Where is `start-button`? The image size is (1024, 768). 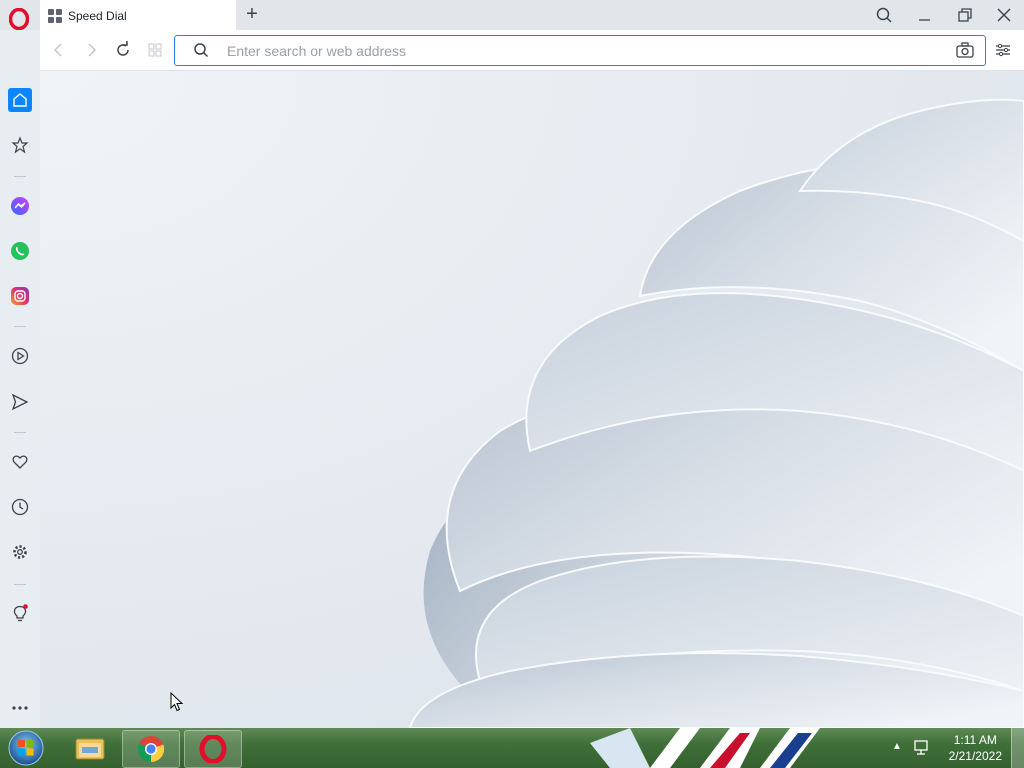 start-button is located at coordinates (26, 748).